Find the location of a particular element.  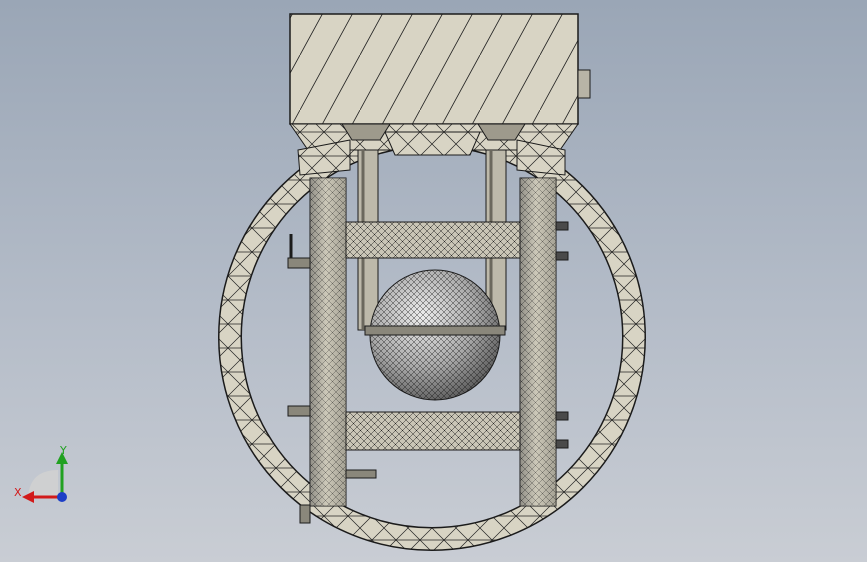

x-axis-label: X is located at coordinates (18, 492).